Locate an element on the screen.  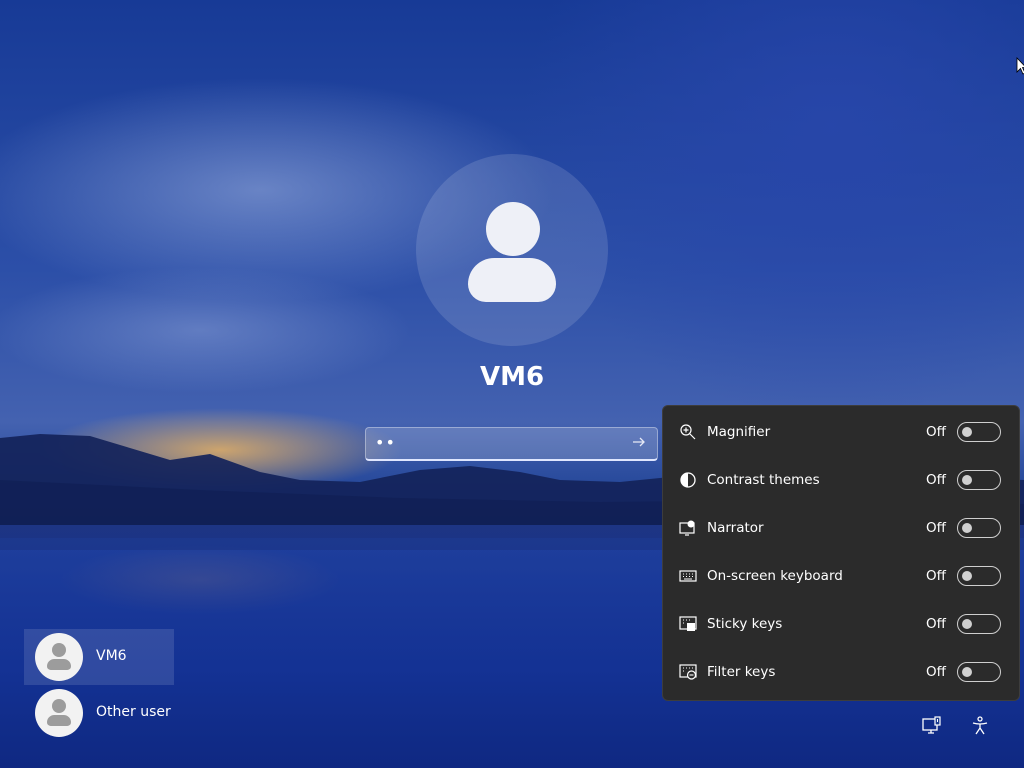
magnifier-toggle is located at coordinates (979, 432).